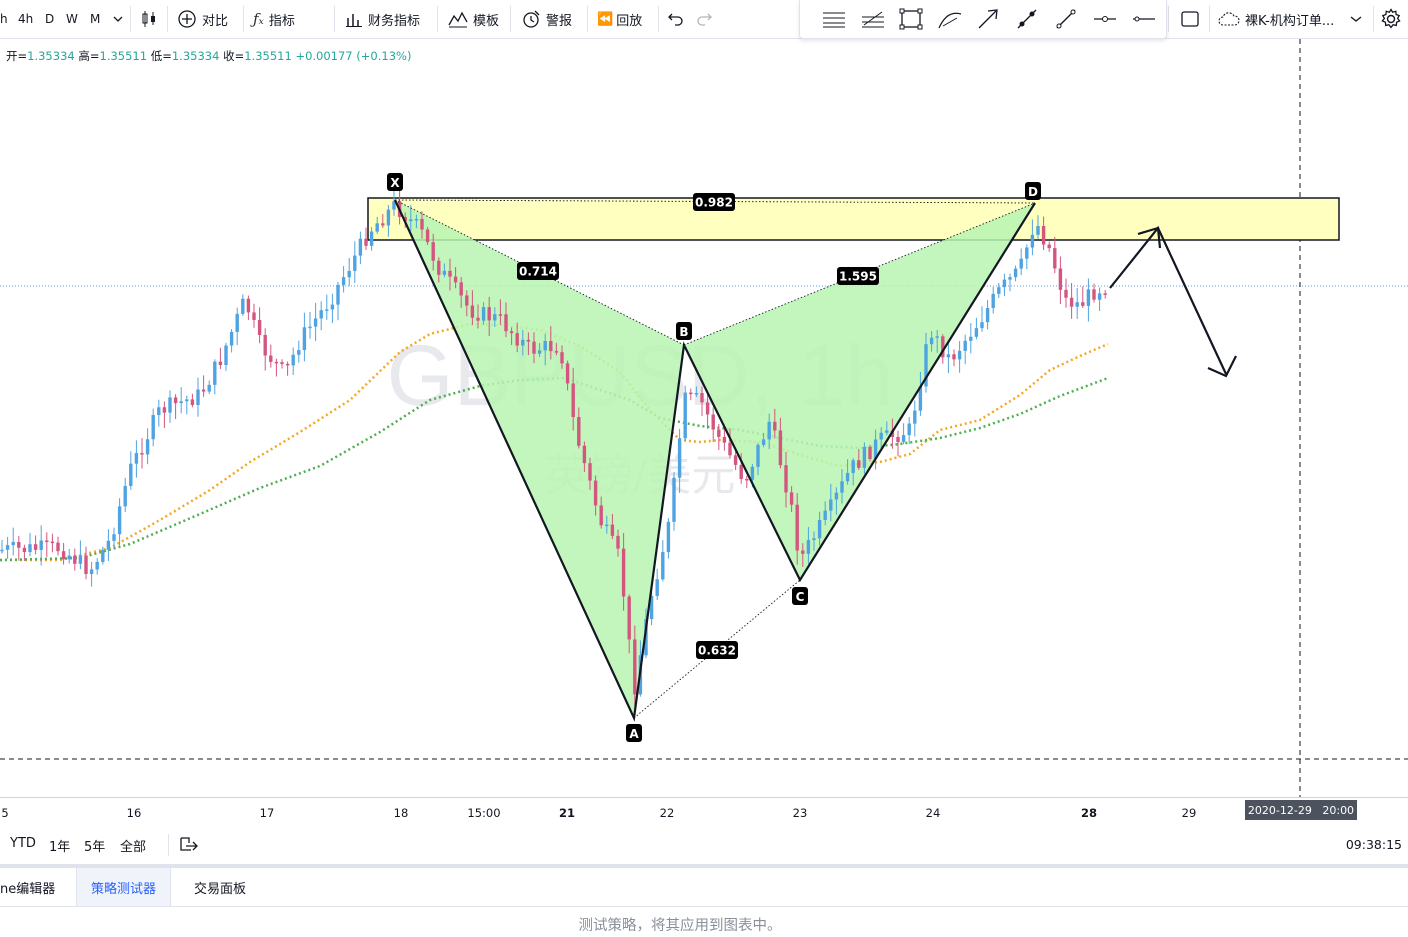 The height and width of the screenshot is (937, 1408). What do you see at coordinates (684, 331) in the screenshot?
I see `point-label-b: B` at bounding box center [684, 331].